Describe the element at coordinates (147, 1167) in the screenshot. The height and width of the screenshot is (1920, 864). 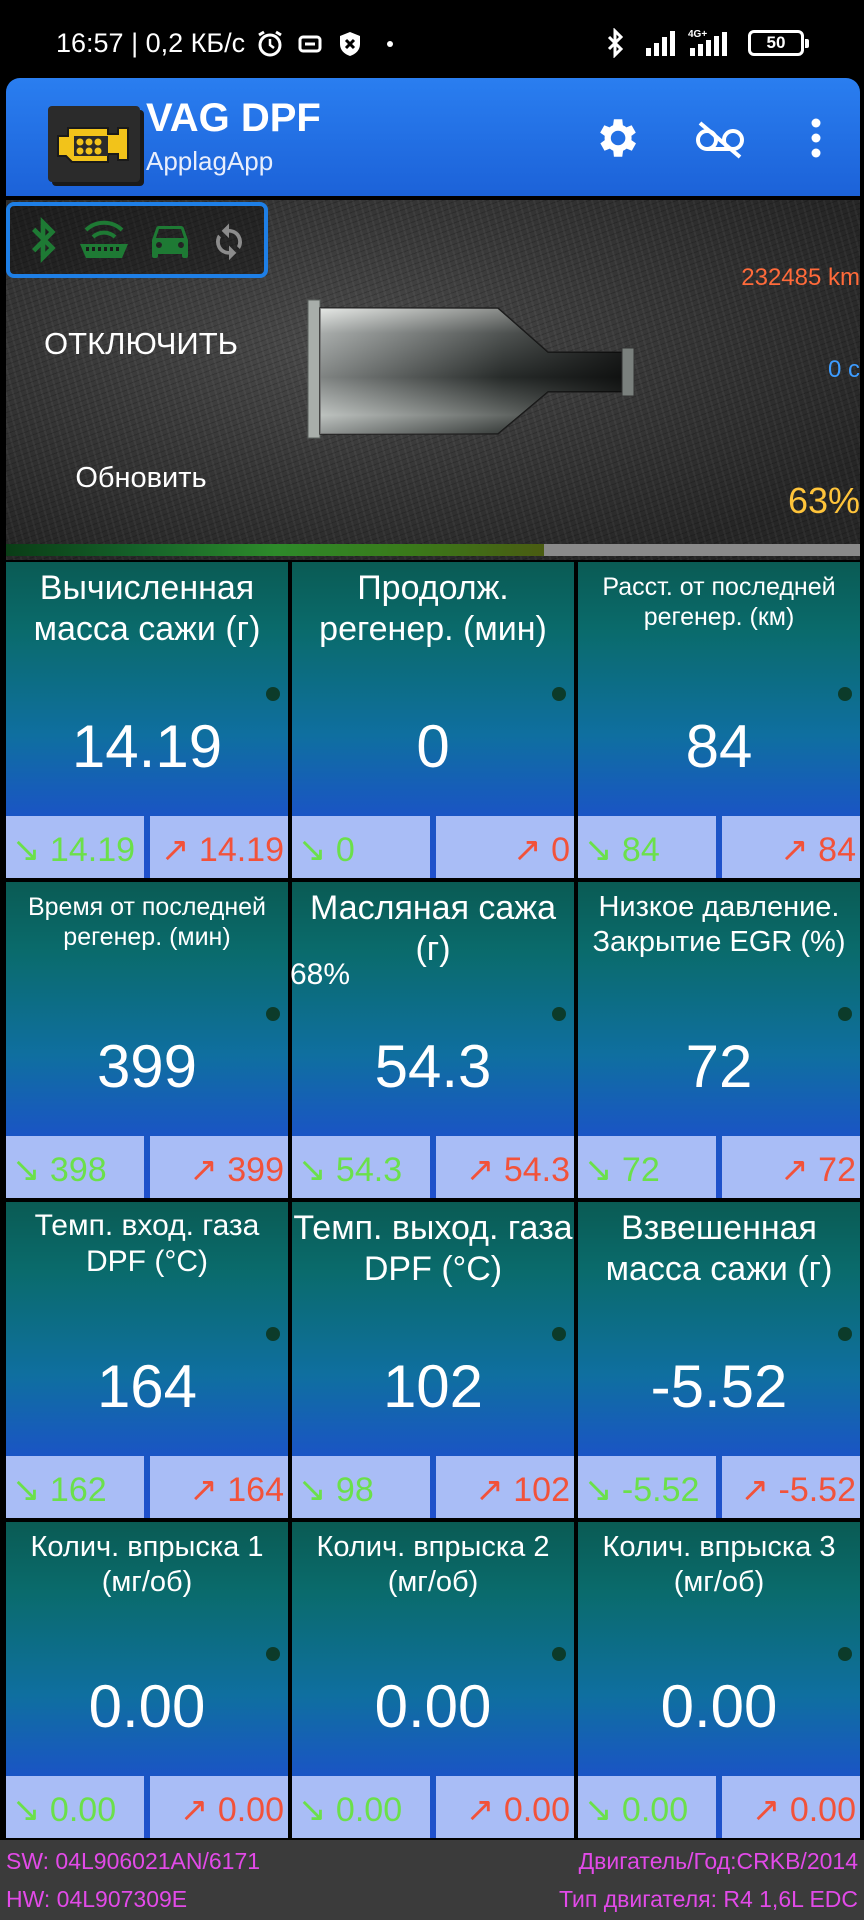
I see `tile-min-max: ↘ 398 ↗ 399` at that location.